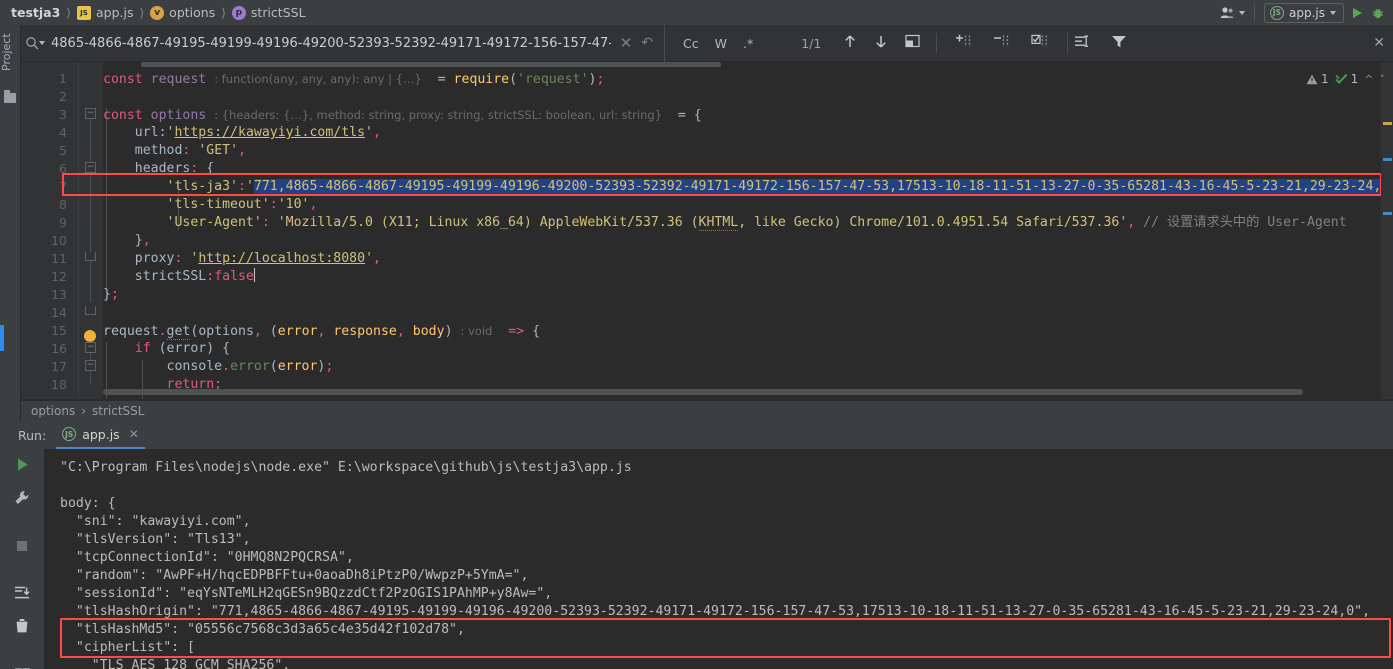 Image resolution: width=1393 pixels, height=669 pixels. I want to click on line-number: 12, so click(59, 276).